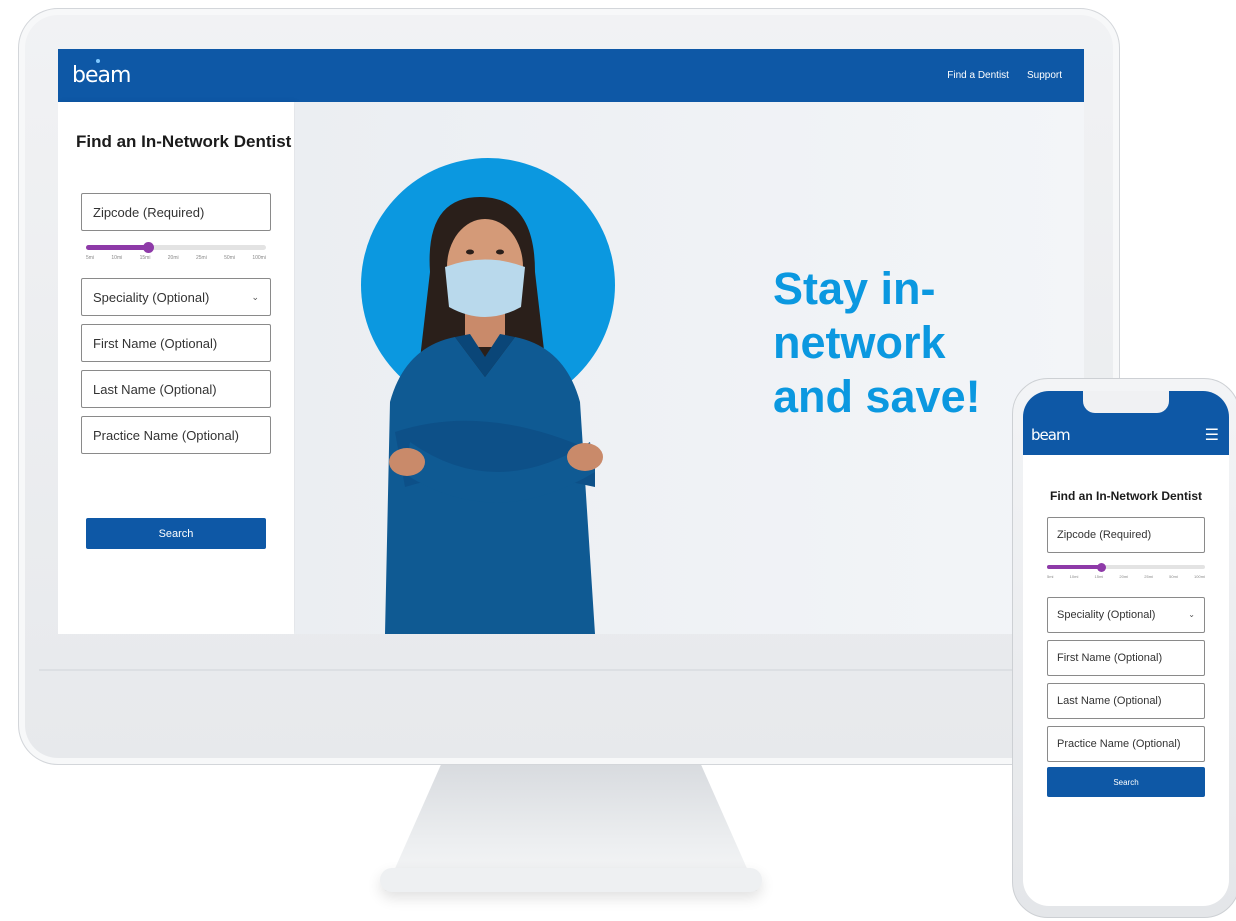  I want to click on form-title: Find an In-Network Dentist, so click(184, 141).